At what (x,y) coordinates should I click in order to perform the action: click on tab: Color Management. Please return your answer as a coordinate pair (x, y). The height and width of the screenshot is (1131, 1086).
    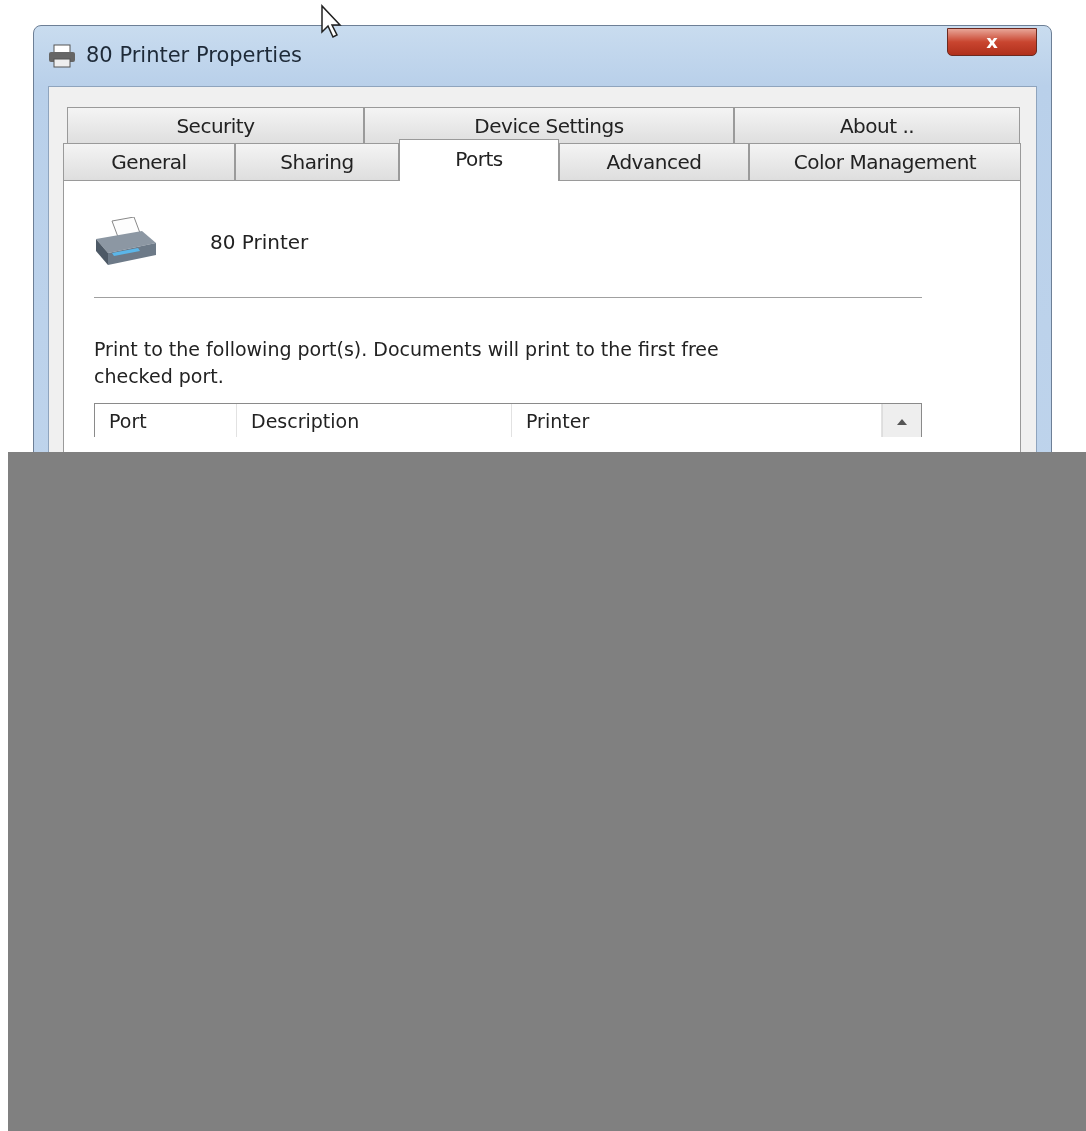
    Looking at the image, I should click on (885, 161).